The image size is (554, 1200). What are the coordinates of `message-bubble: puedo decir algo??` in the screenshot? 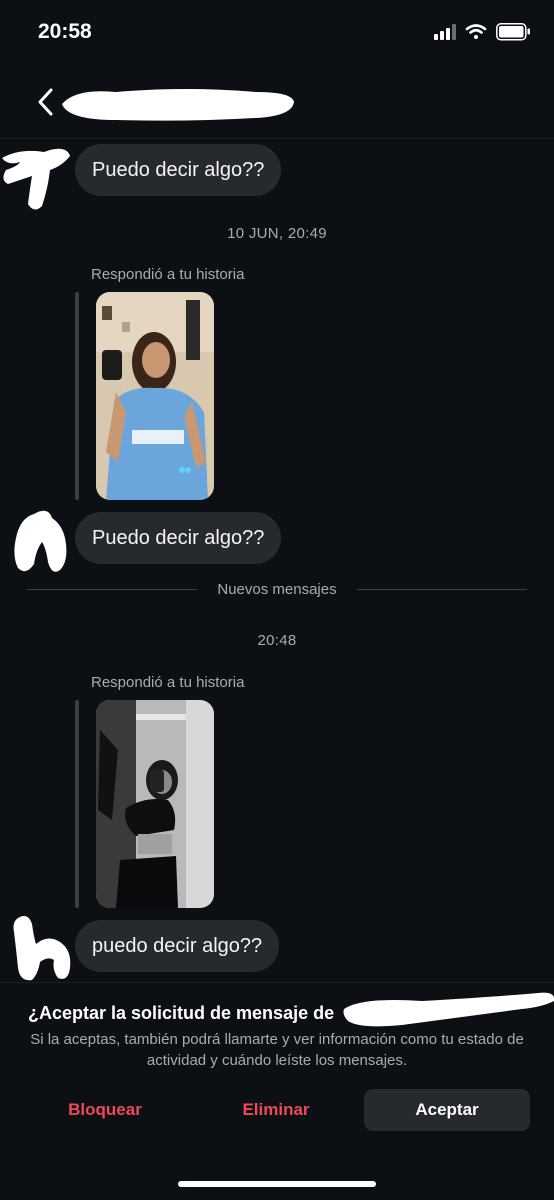 It's located at (177, 946).